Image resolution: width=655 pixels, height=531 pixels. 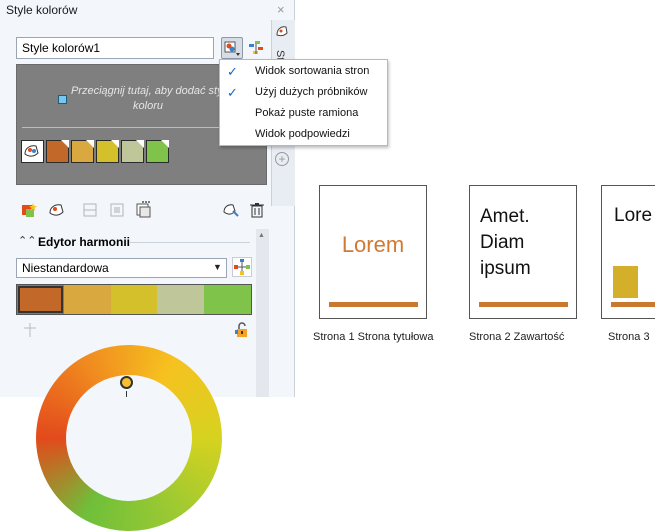 What do you see at coordinates (190, 242) in the screenshot?
I see `section-divider` at bounding box center [190, 242].